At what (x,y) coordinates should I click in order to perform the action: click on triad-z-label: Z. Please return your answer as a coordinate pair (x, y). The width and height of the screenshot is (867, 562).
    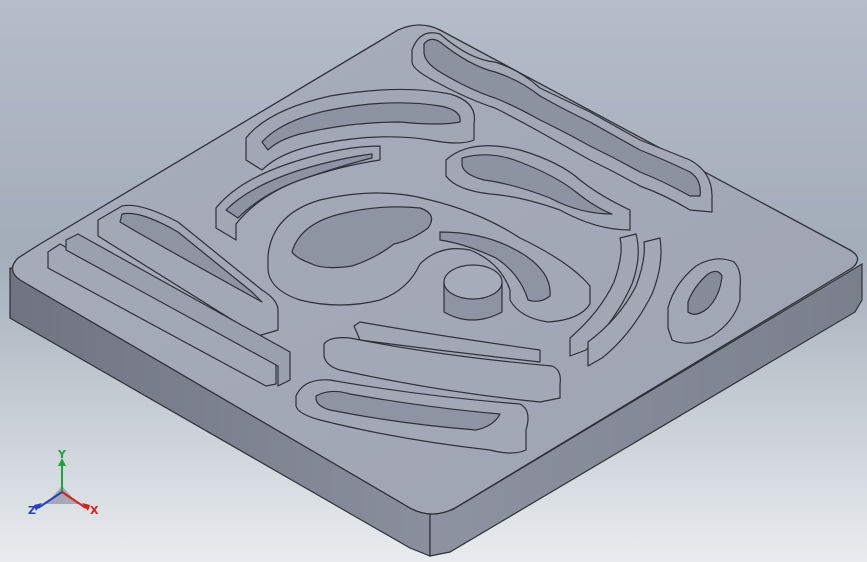
    Looking at the image, I should click on (32, 510).